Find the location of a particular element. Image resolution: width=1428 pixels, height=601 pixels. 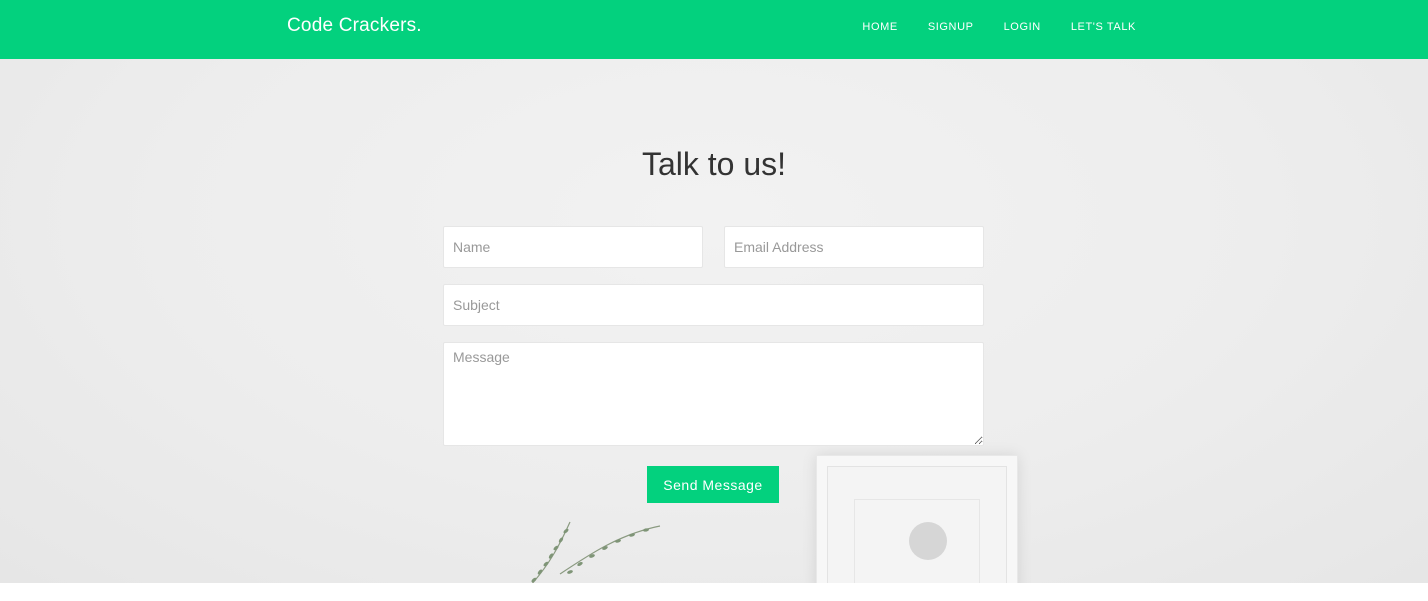

name-field is located at coordinates (573, 247).